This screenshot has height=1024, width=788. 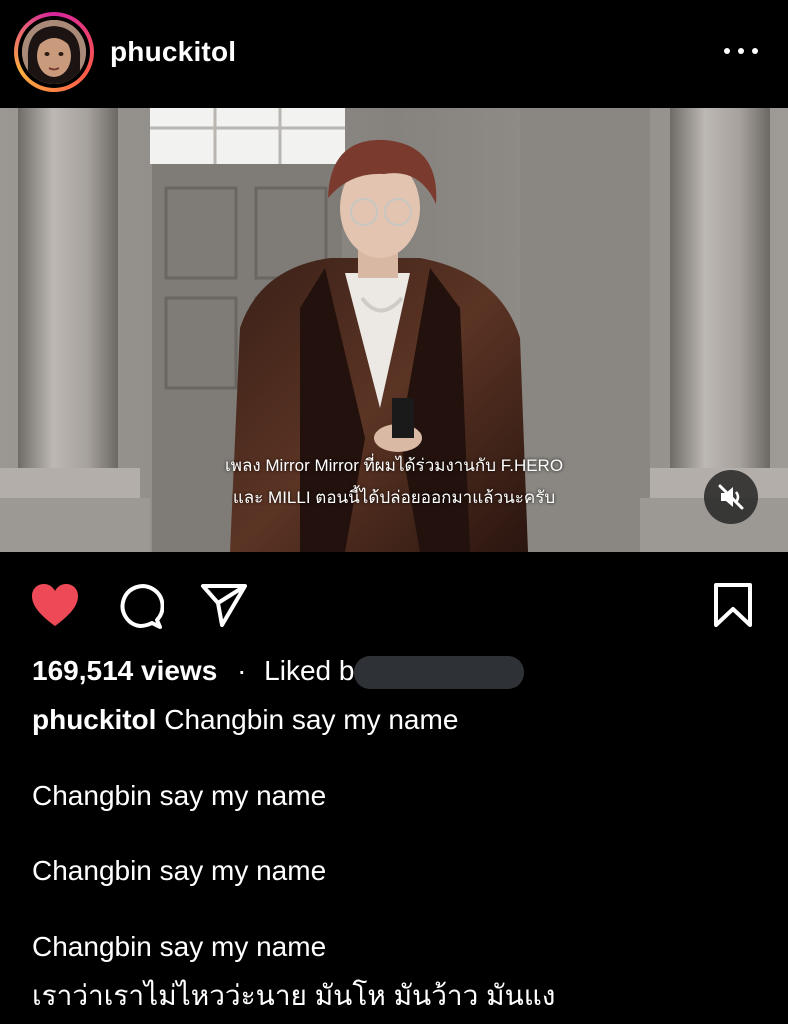 What do you see at coordinates (741, 50) in the screenshot?
I see `more-horizontal-icon` at bounding box center [741, 50].